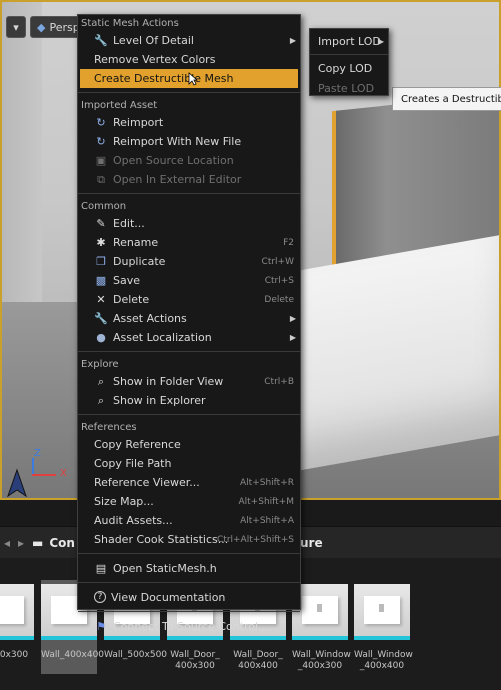  What do you see at coordinates (446, 99) in the screenshot?
I see `tooltip: Creates a Destructible Mesh` at bounding box center [446, 99].